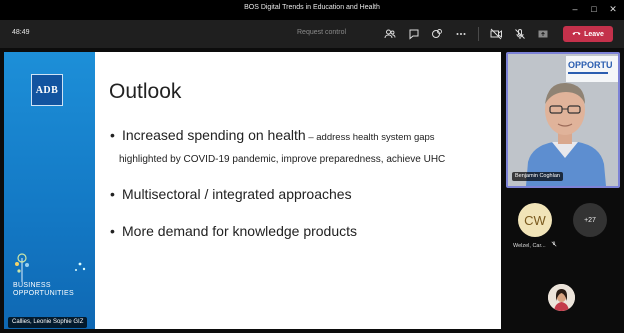 The height and width of the screenshot is (333, 624). What do you see at coordinates (240, 231) in the screenshot?
I see `bullet-3-text: More demand for knowledge products` at bounding box center [240, 231].